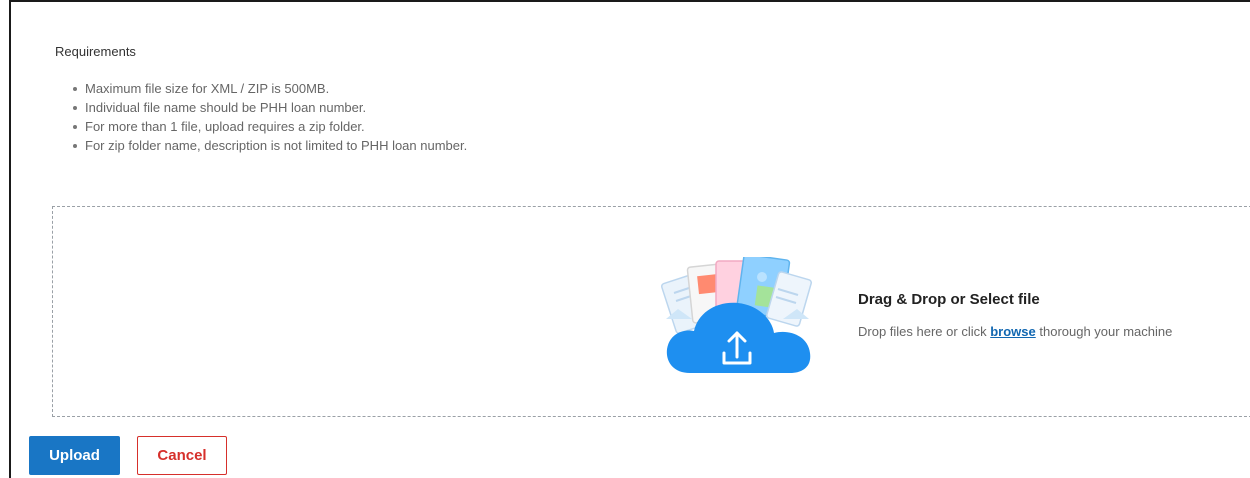 The width and height of the screenshot is (1250, 478). What do you see at coordinates (182, 455) in the screenshot?
I see `cancel-button: Cancel` at bounding box center [182, 455].